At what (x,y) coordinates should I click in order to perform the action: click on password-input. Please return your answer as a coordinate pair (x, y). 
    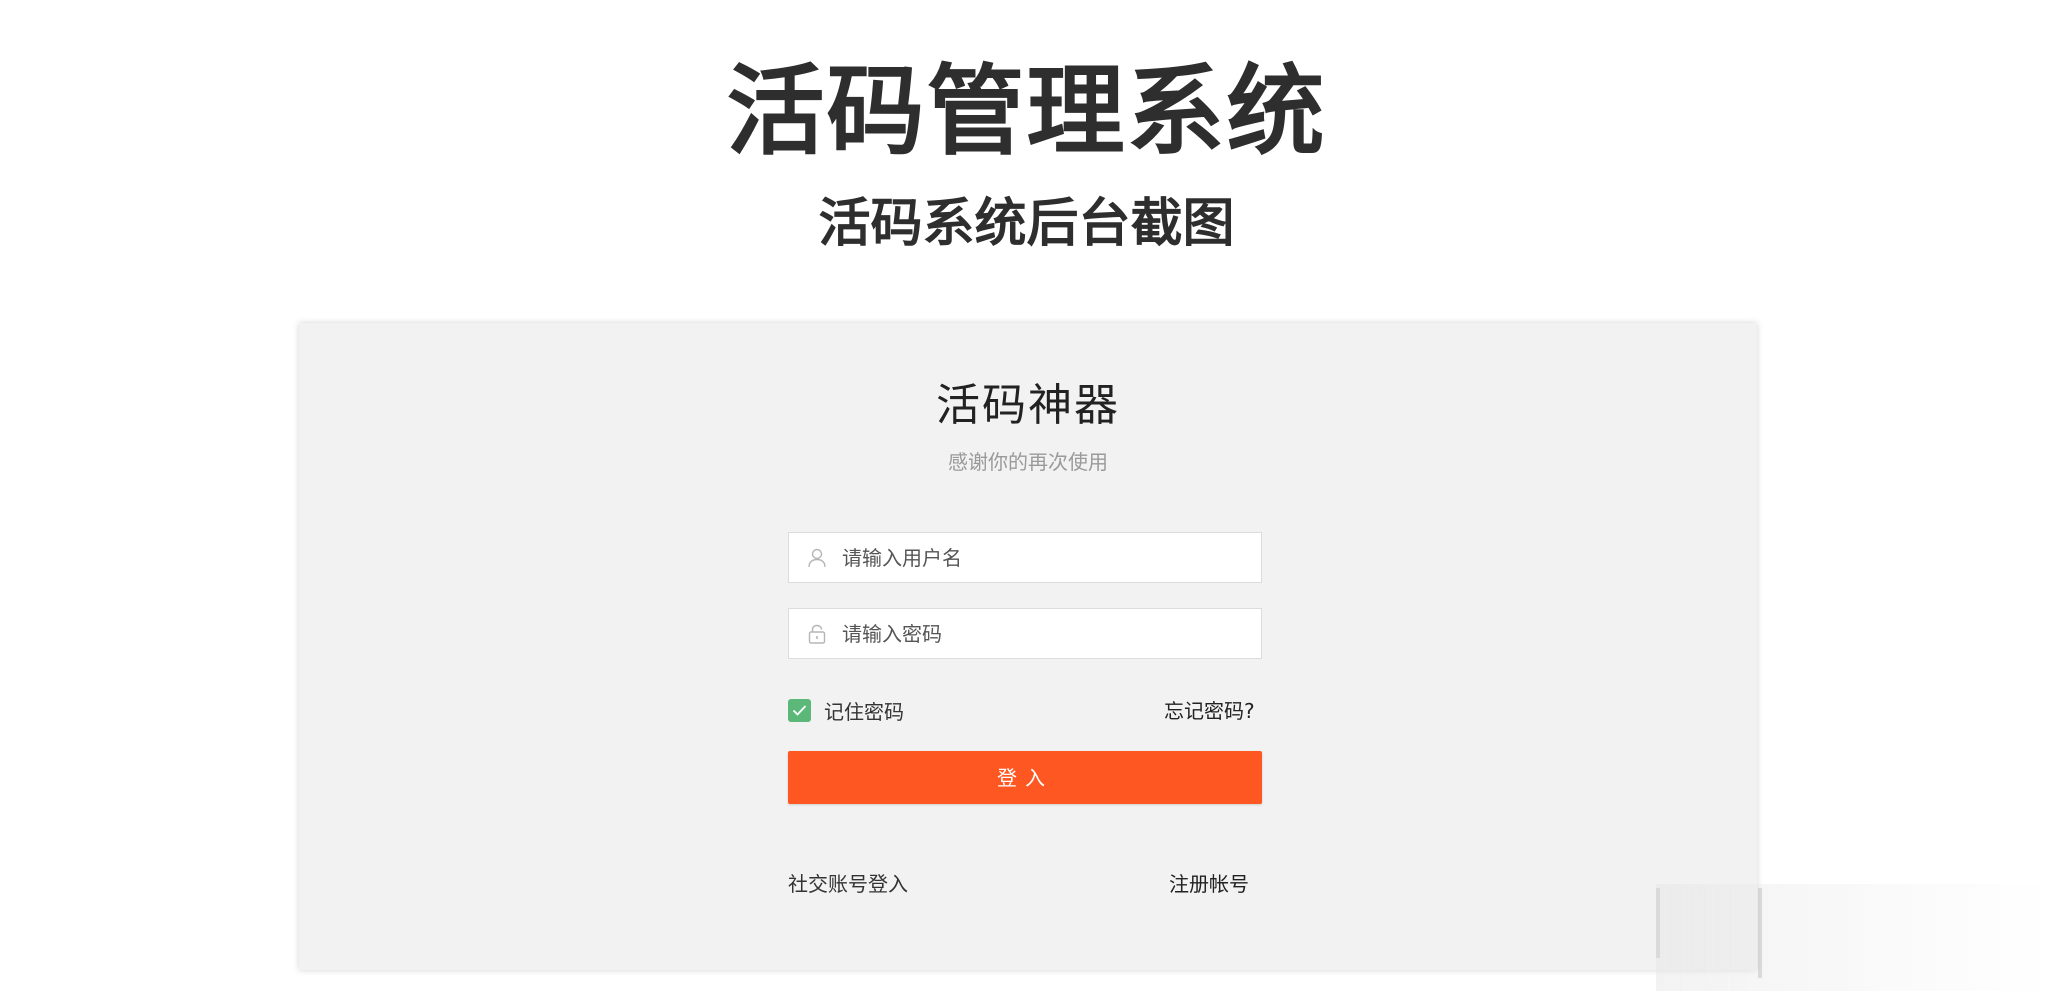
    Looking at the image, I should click on (1042, 633).